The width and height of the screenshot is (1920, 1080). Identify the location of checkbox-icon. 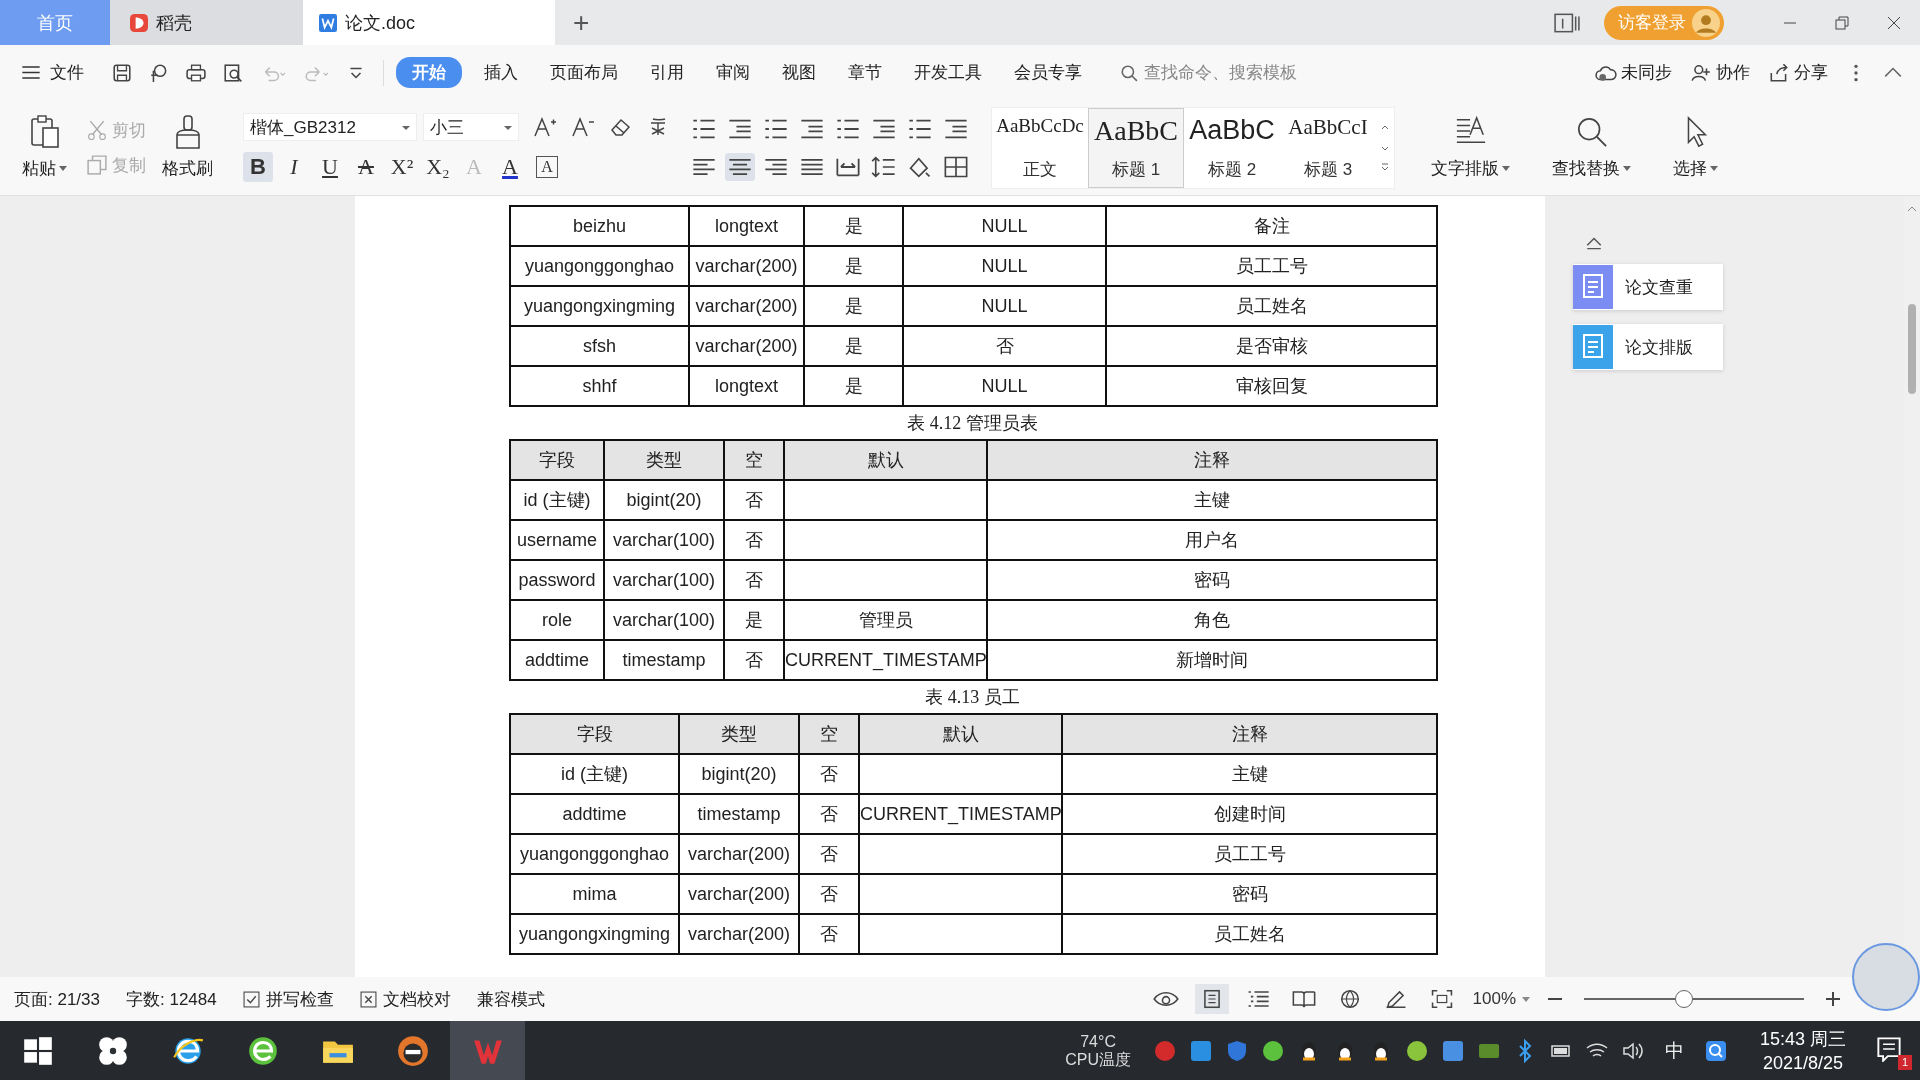
(251, 999).